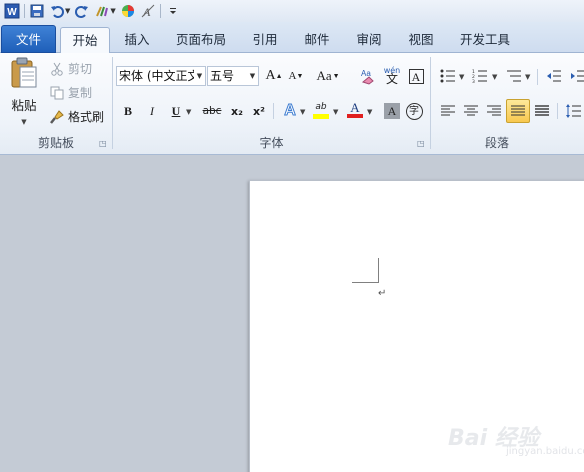  I want to click on tab-home: 开始, so click(85, 40).